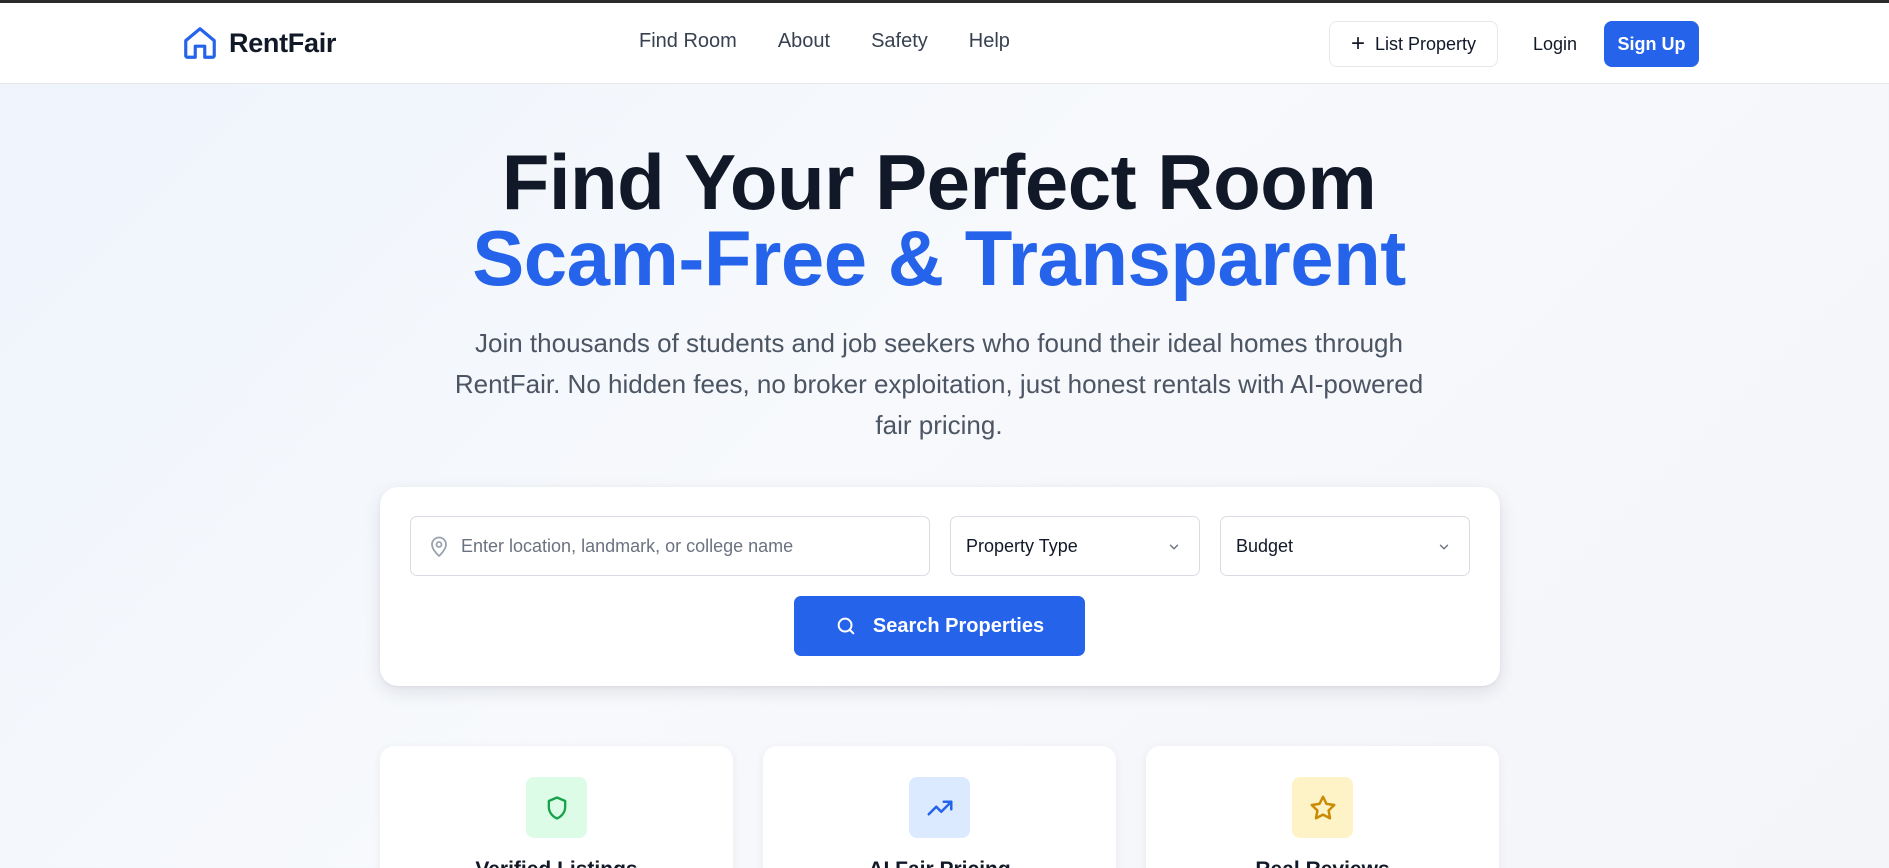 This screenshot has width=1889, height=868. What do you see at coordinates (1345, 546) in the screenshot?
I see `budget-select: Budget` at bounding box center [1345, 546].